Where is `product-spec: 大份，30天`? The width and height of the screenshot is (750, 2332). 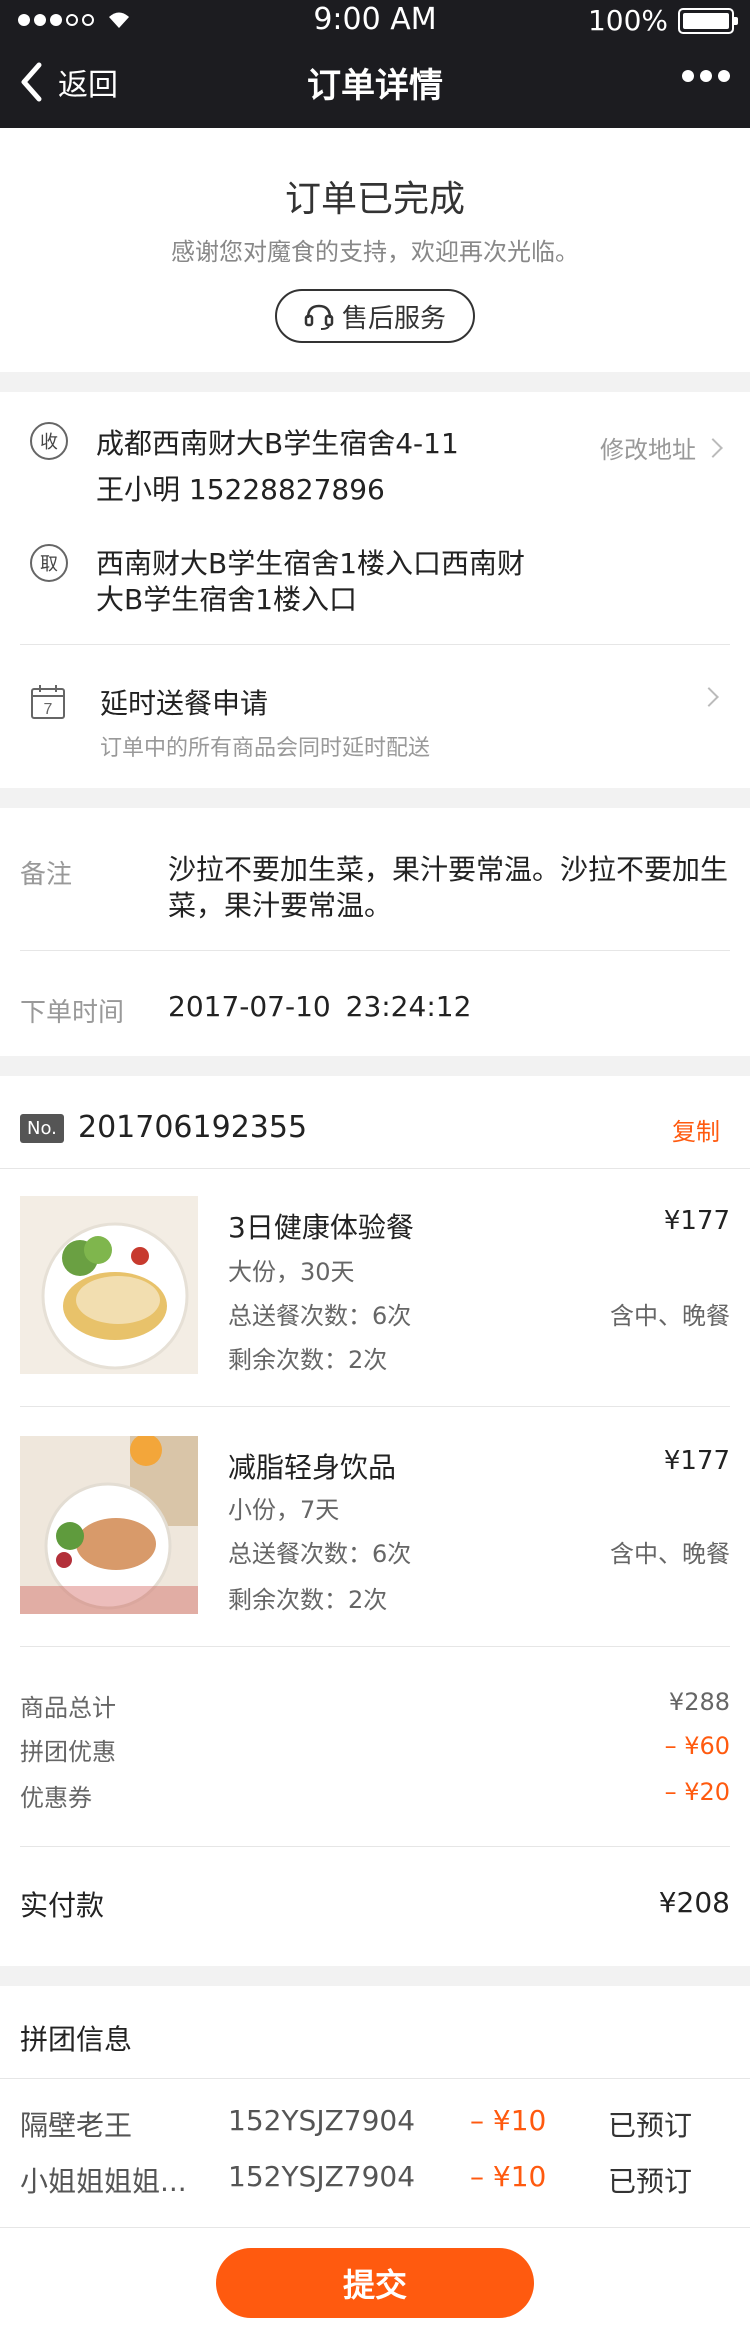
product-spec: 大份，30天 is located at coordinates (291, 1272).